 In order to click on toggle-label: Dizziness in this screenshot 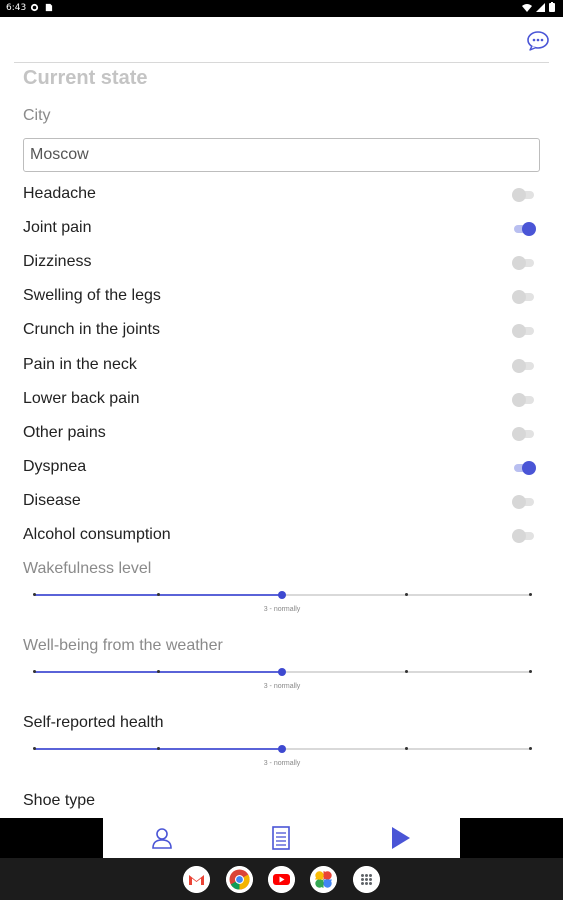, I will do `click(57, 262)`.